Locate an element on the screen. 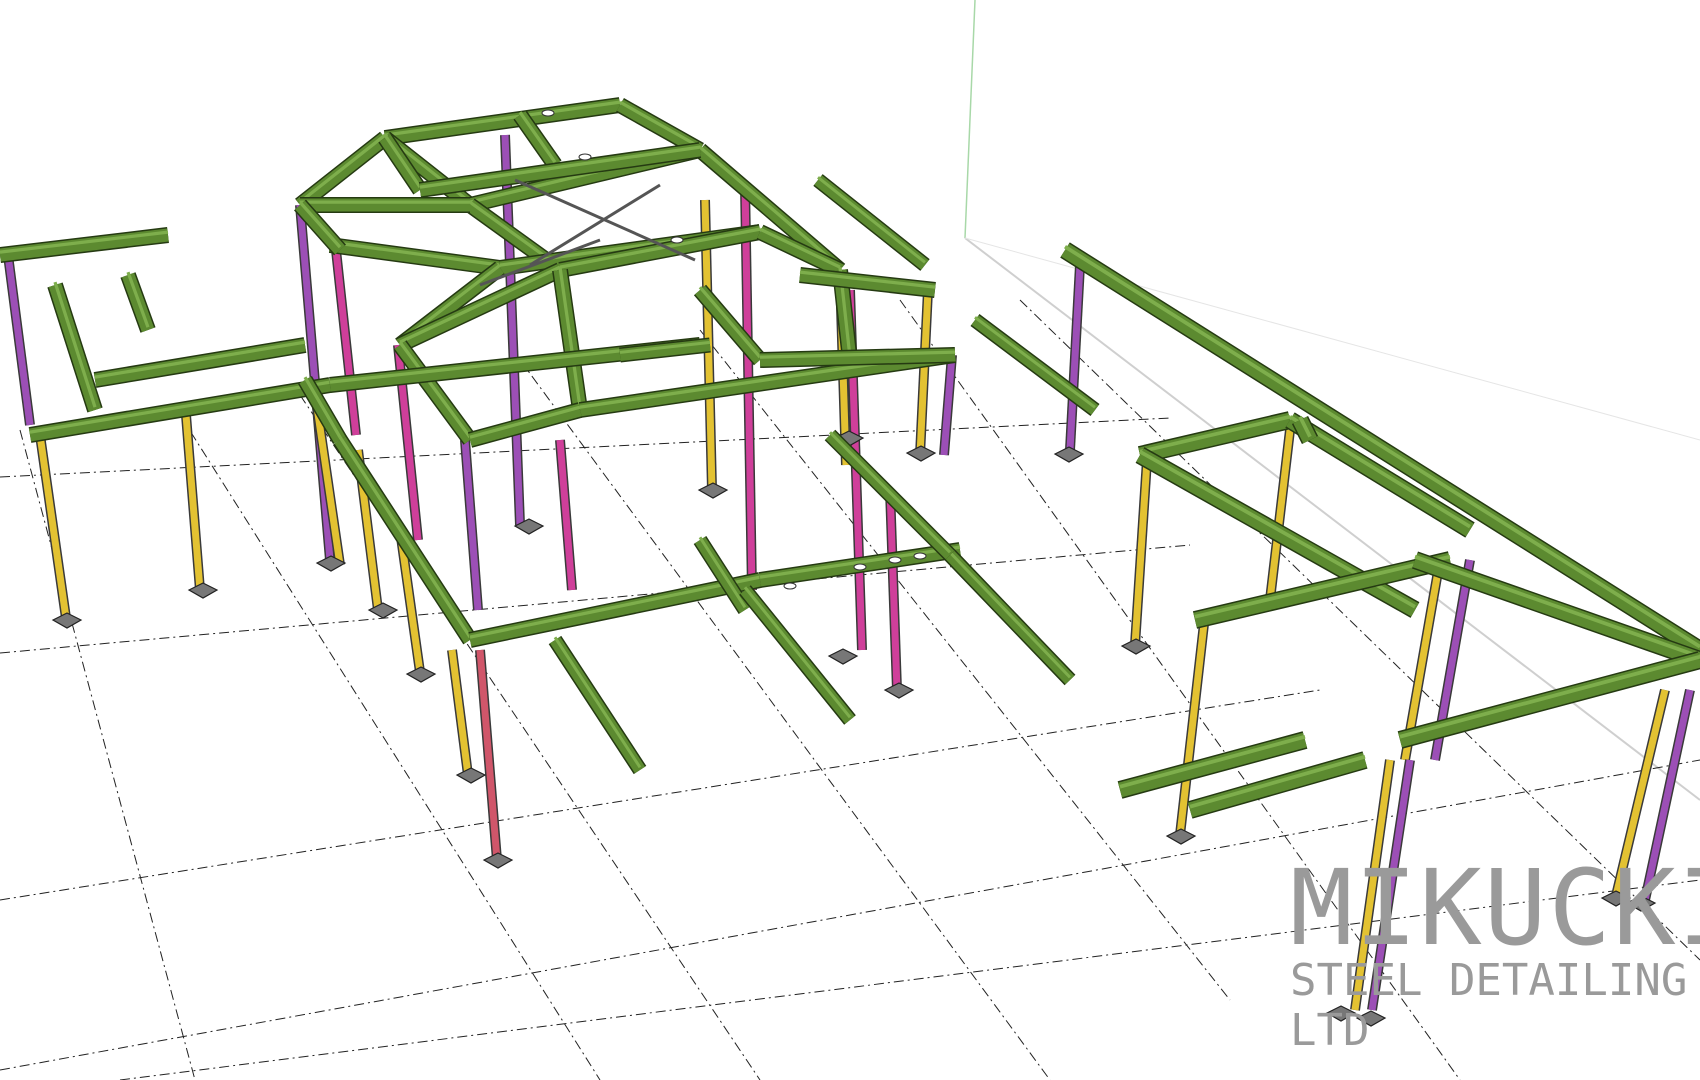  left-annex-beam-4-flange is located at coordinates (200, 359).